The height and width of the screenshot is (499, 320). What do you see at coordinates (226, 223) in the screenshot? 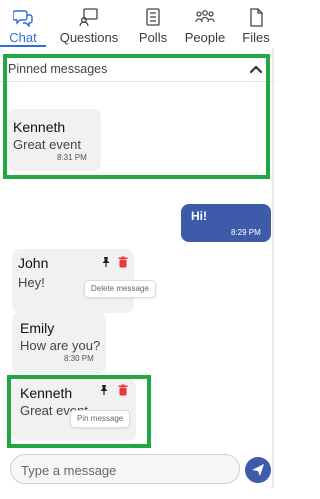
I see `own-message: Hi! 8:29 PM` at bounding box center [226, 223].